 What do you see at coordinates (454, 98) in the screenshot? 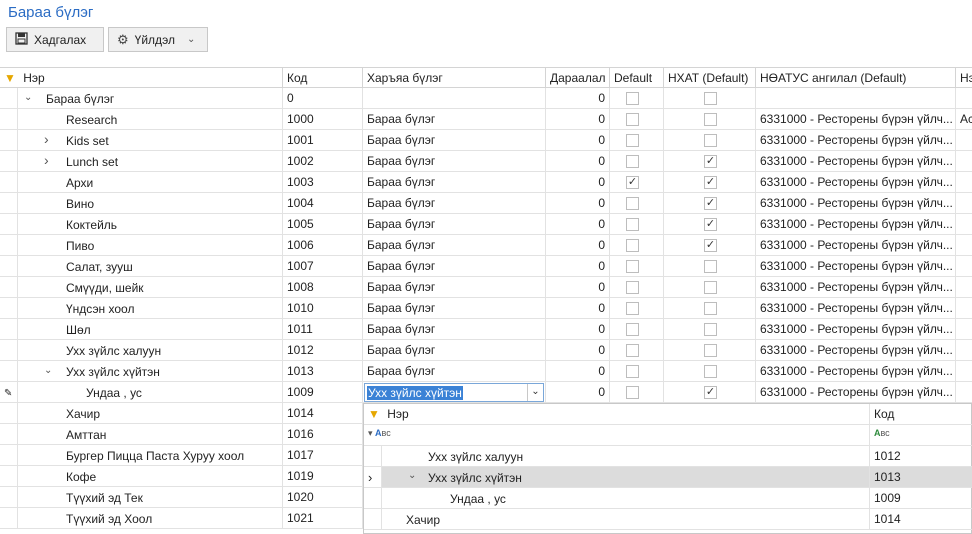
I see `cell-parent` at bounding box center [454, 98].